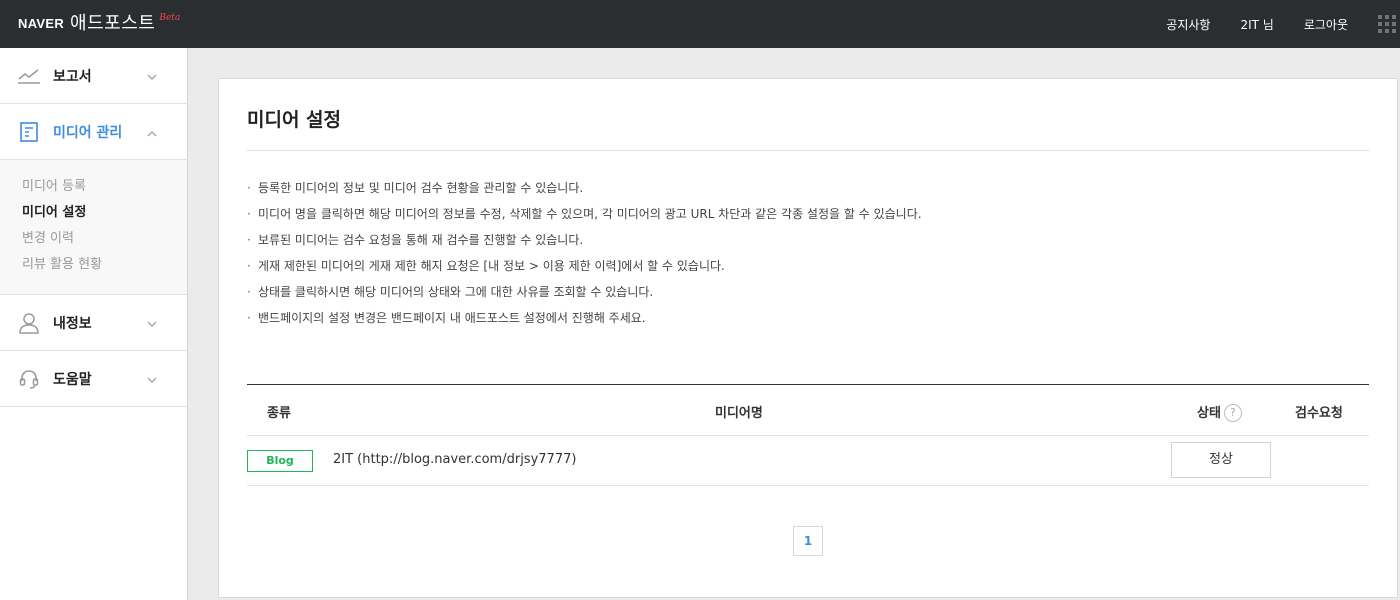  I want to click on grid-icon, so click(1388, 24).